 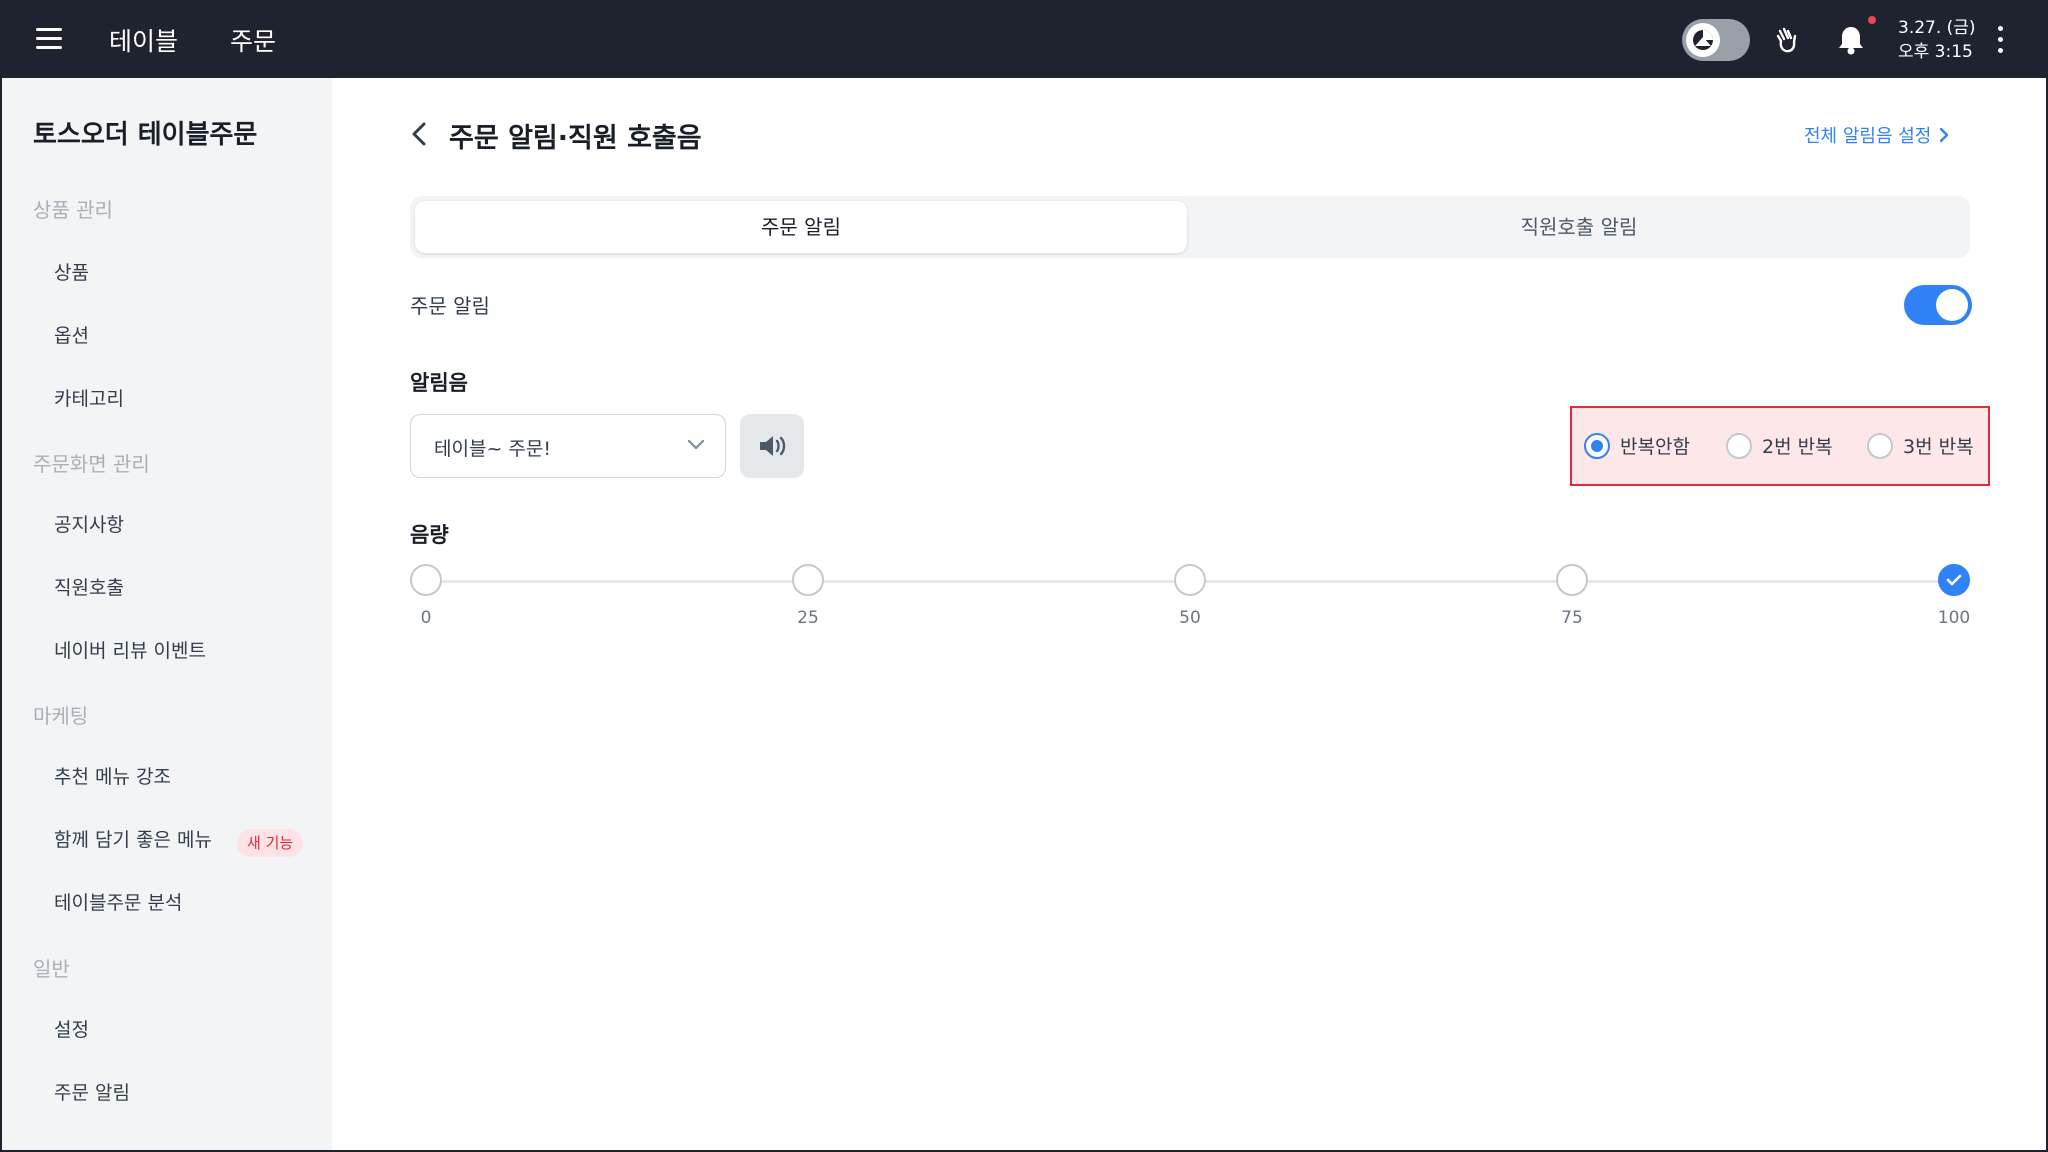 I want to click on bell-icon, so click(x=1851, y=42).